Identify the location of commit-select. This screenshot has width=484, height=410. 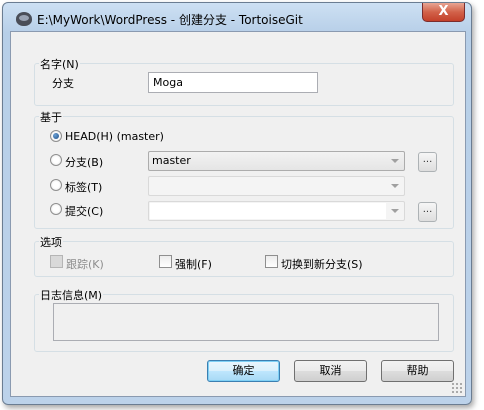
(276, 211).